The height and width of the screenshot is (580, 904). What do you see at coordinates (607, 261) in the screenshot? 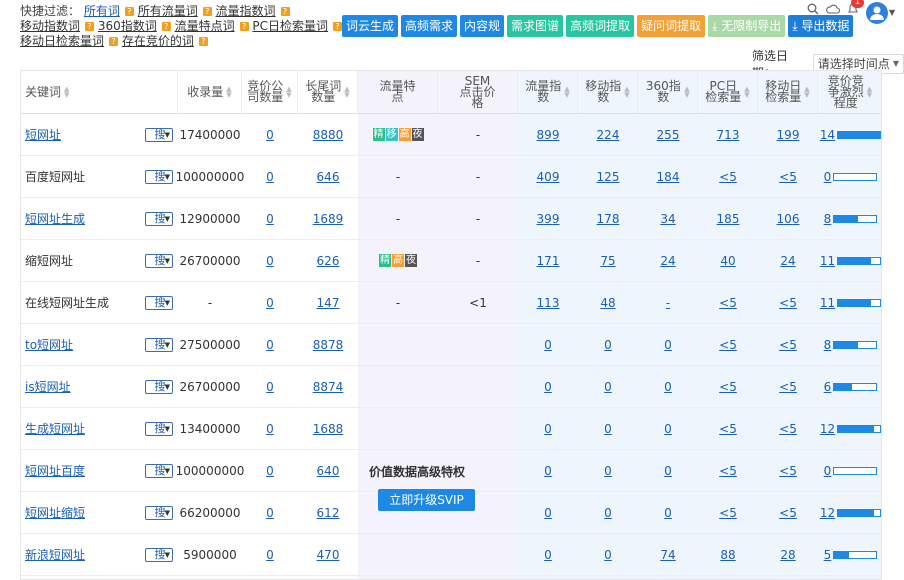
I see `mobile-index-value: 75` at bounding box center [607, 261].